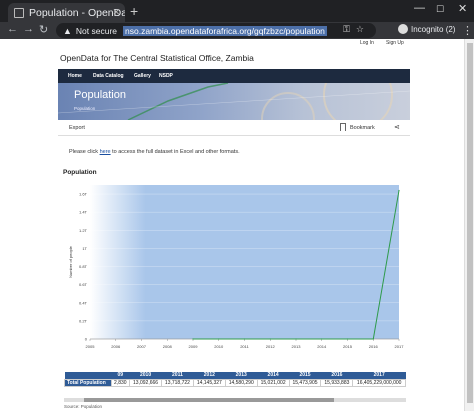  Describe the element at coordinates (440, 9) in the screenshot. I see `maximize-icon: ☐` at that location.